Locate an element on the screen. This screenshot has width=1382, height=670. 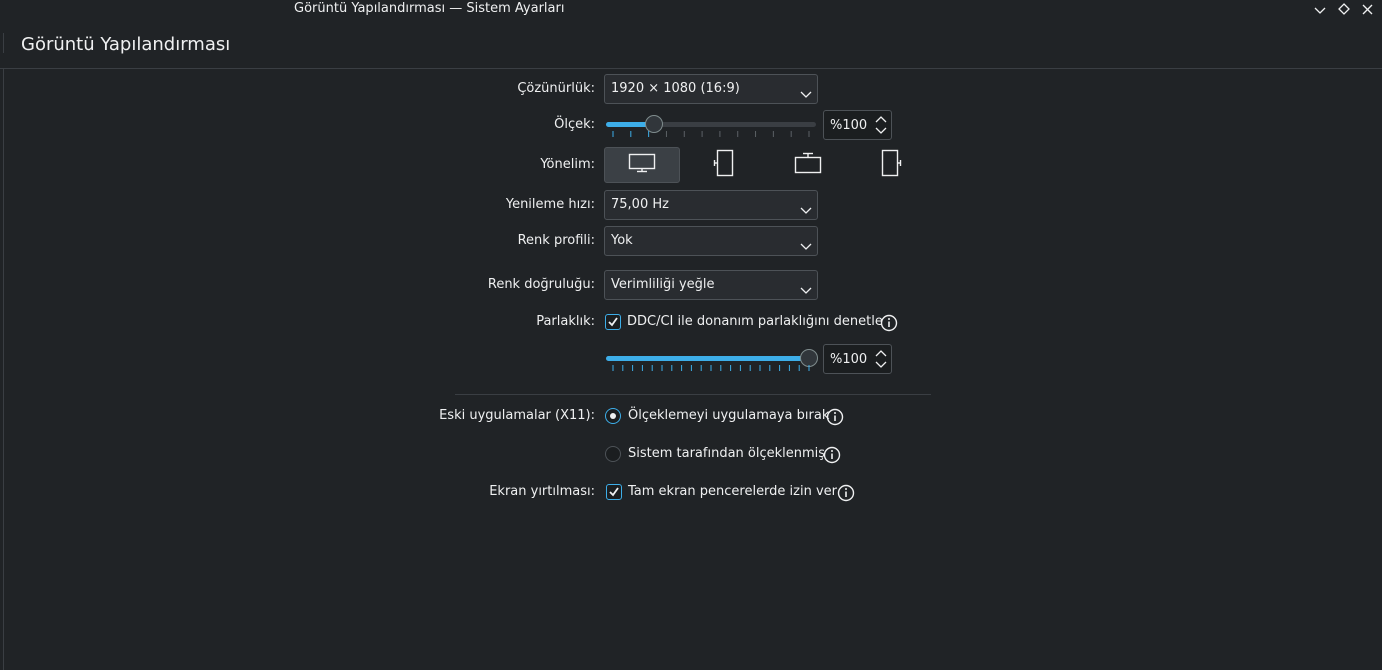
section-divider is located at coordinates (693, 394).